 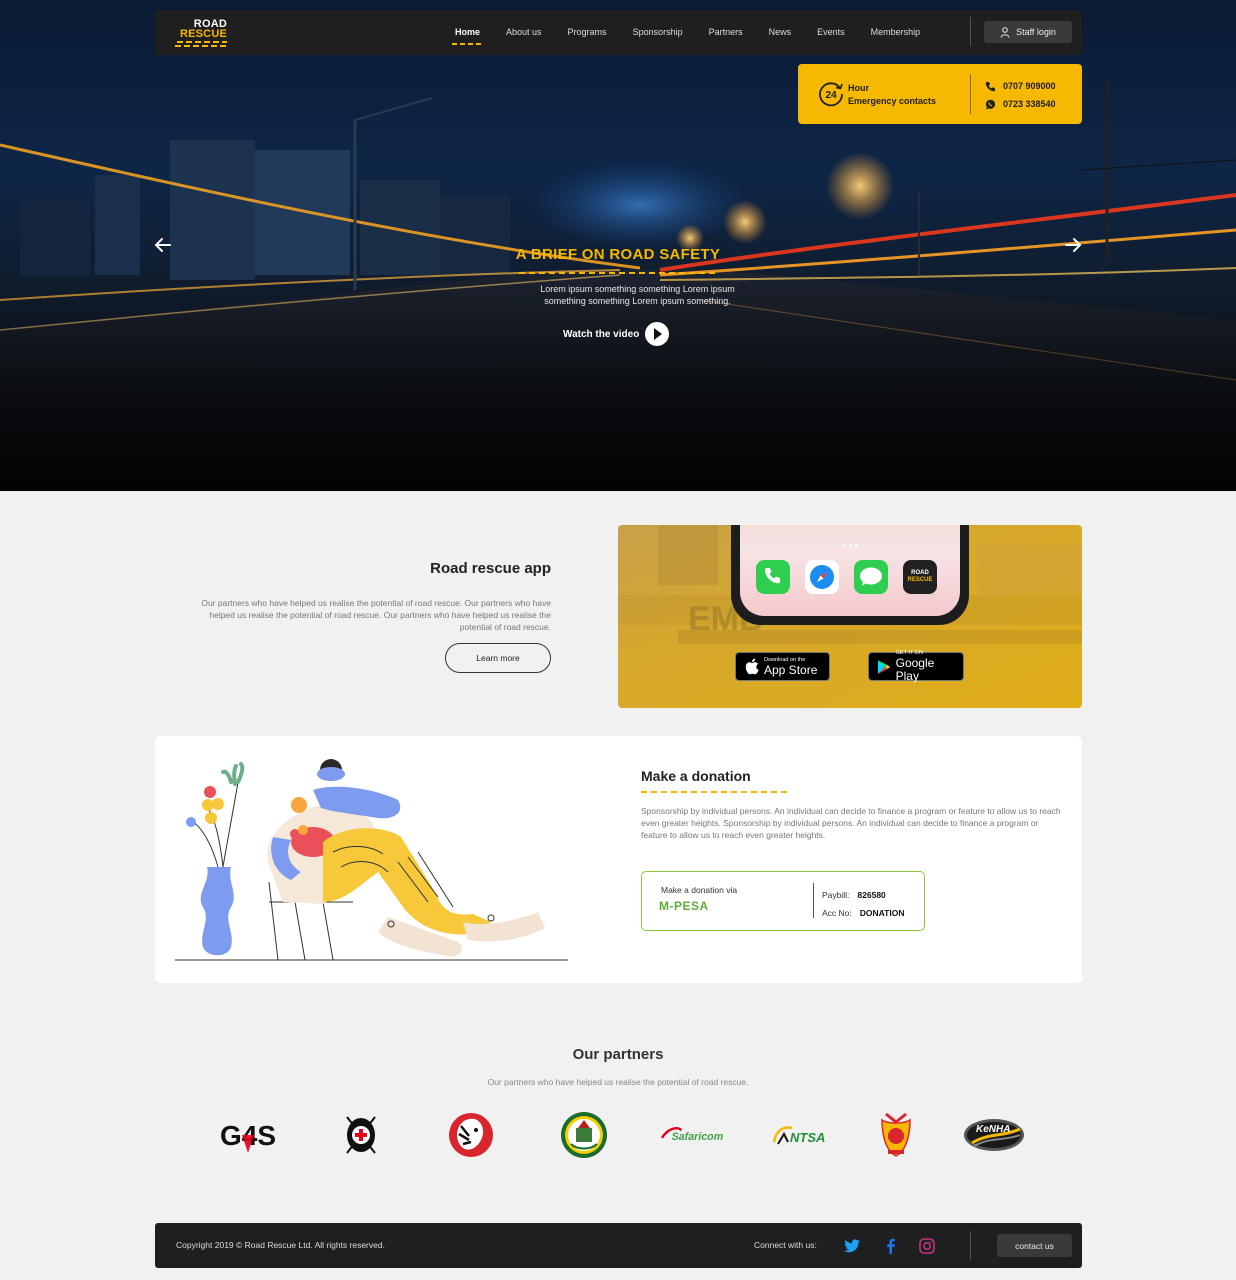 I want to click on nav-home: Home, so click(x=467, y=32).